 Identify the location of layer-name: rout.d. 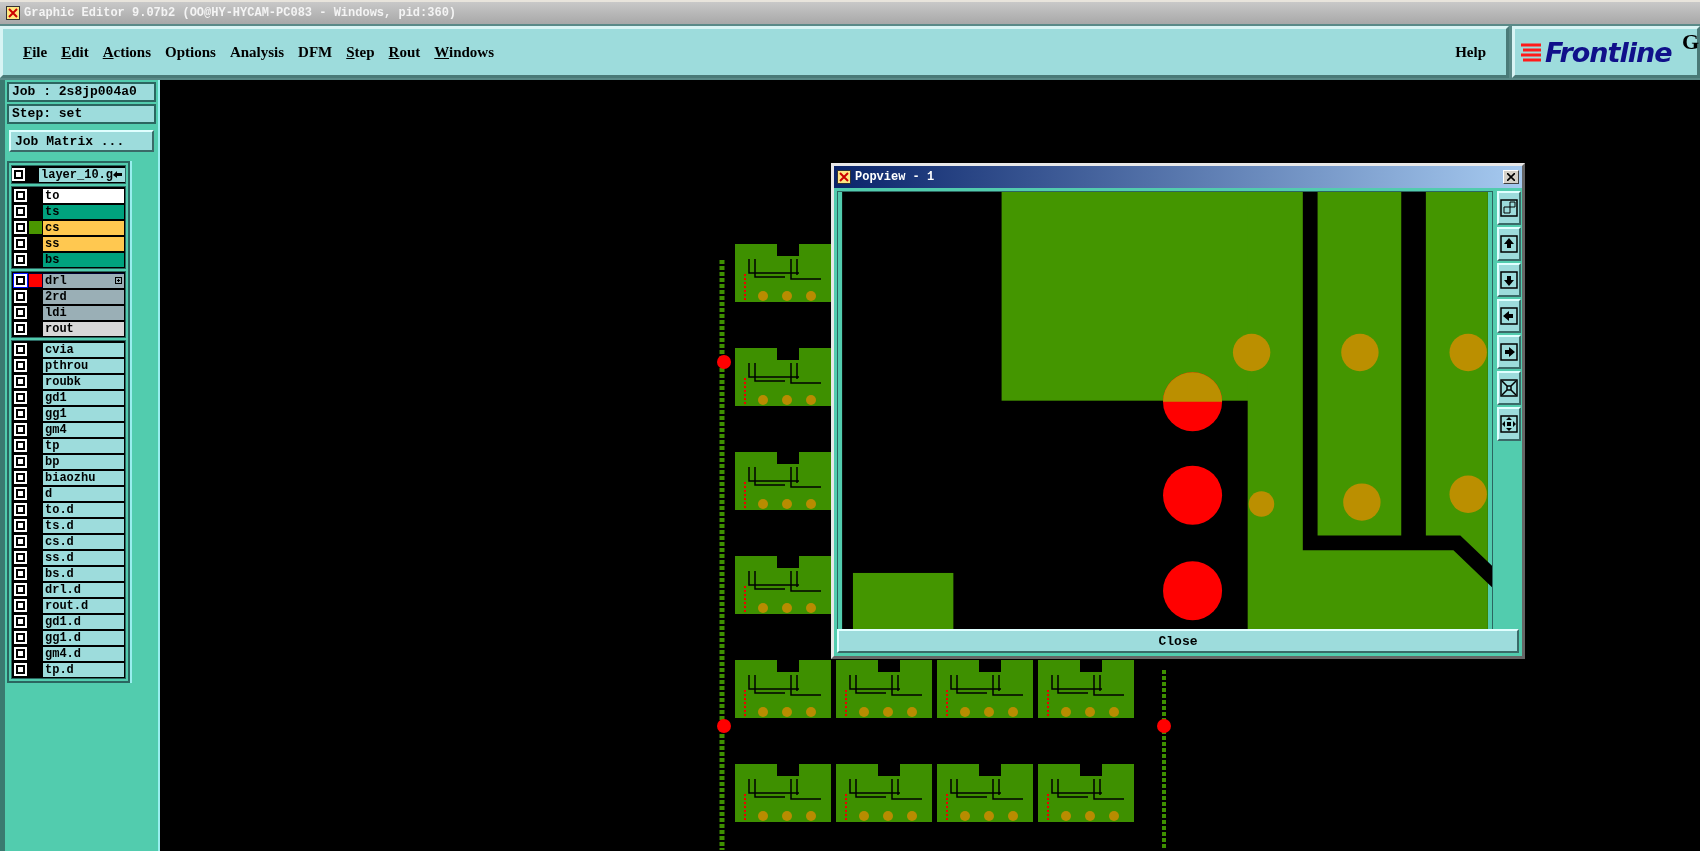
(83, 605).